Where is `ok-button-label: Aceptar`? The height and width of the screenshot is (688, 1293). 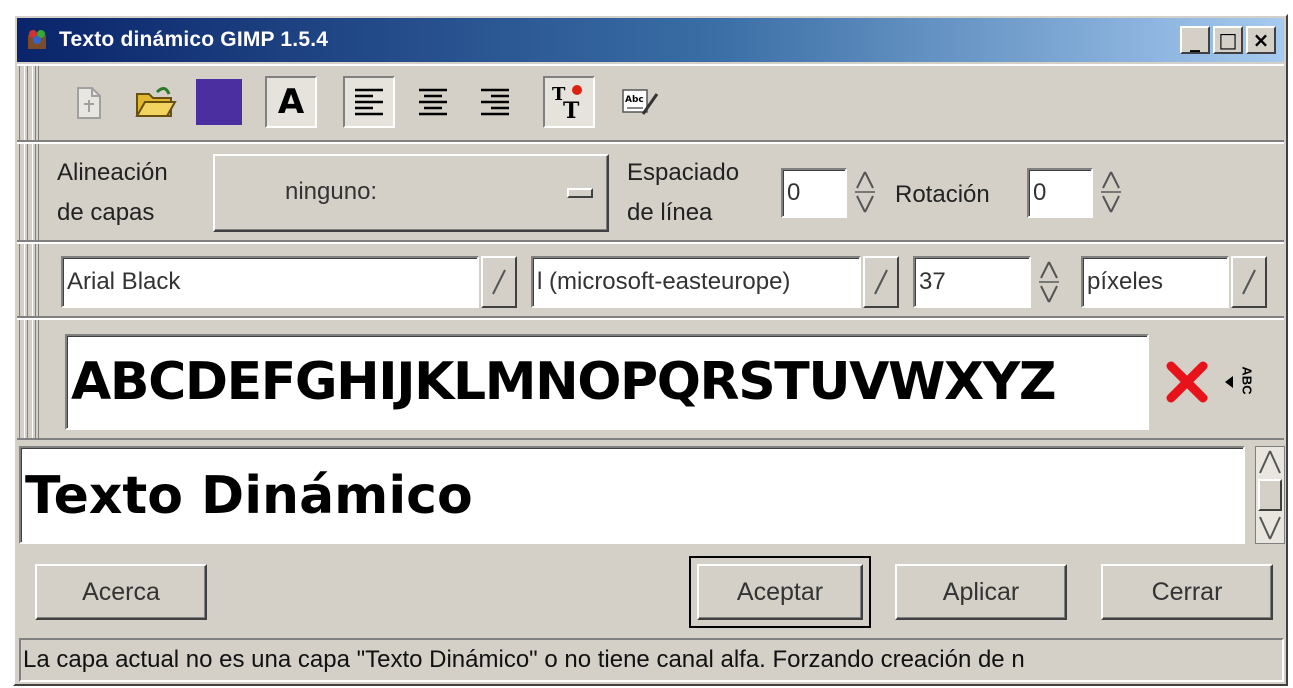 ok-button-label: Aceptar is located at coordinates (780, 591).